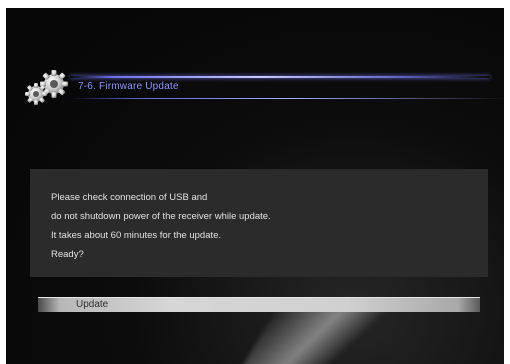 This screenshot has width=510, height=364. I want to click on message-line-1: Please check connection of USB and, so click(129, 197).